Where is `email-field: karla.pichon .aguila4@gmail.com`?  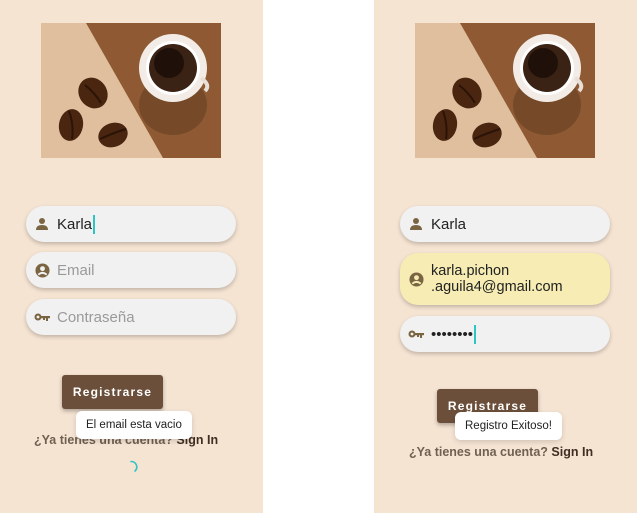 email-field: karla.pichon .aguila4@gmail.com is located at coordinates (505, 279).